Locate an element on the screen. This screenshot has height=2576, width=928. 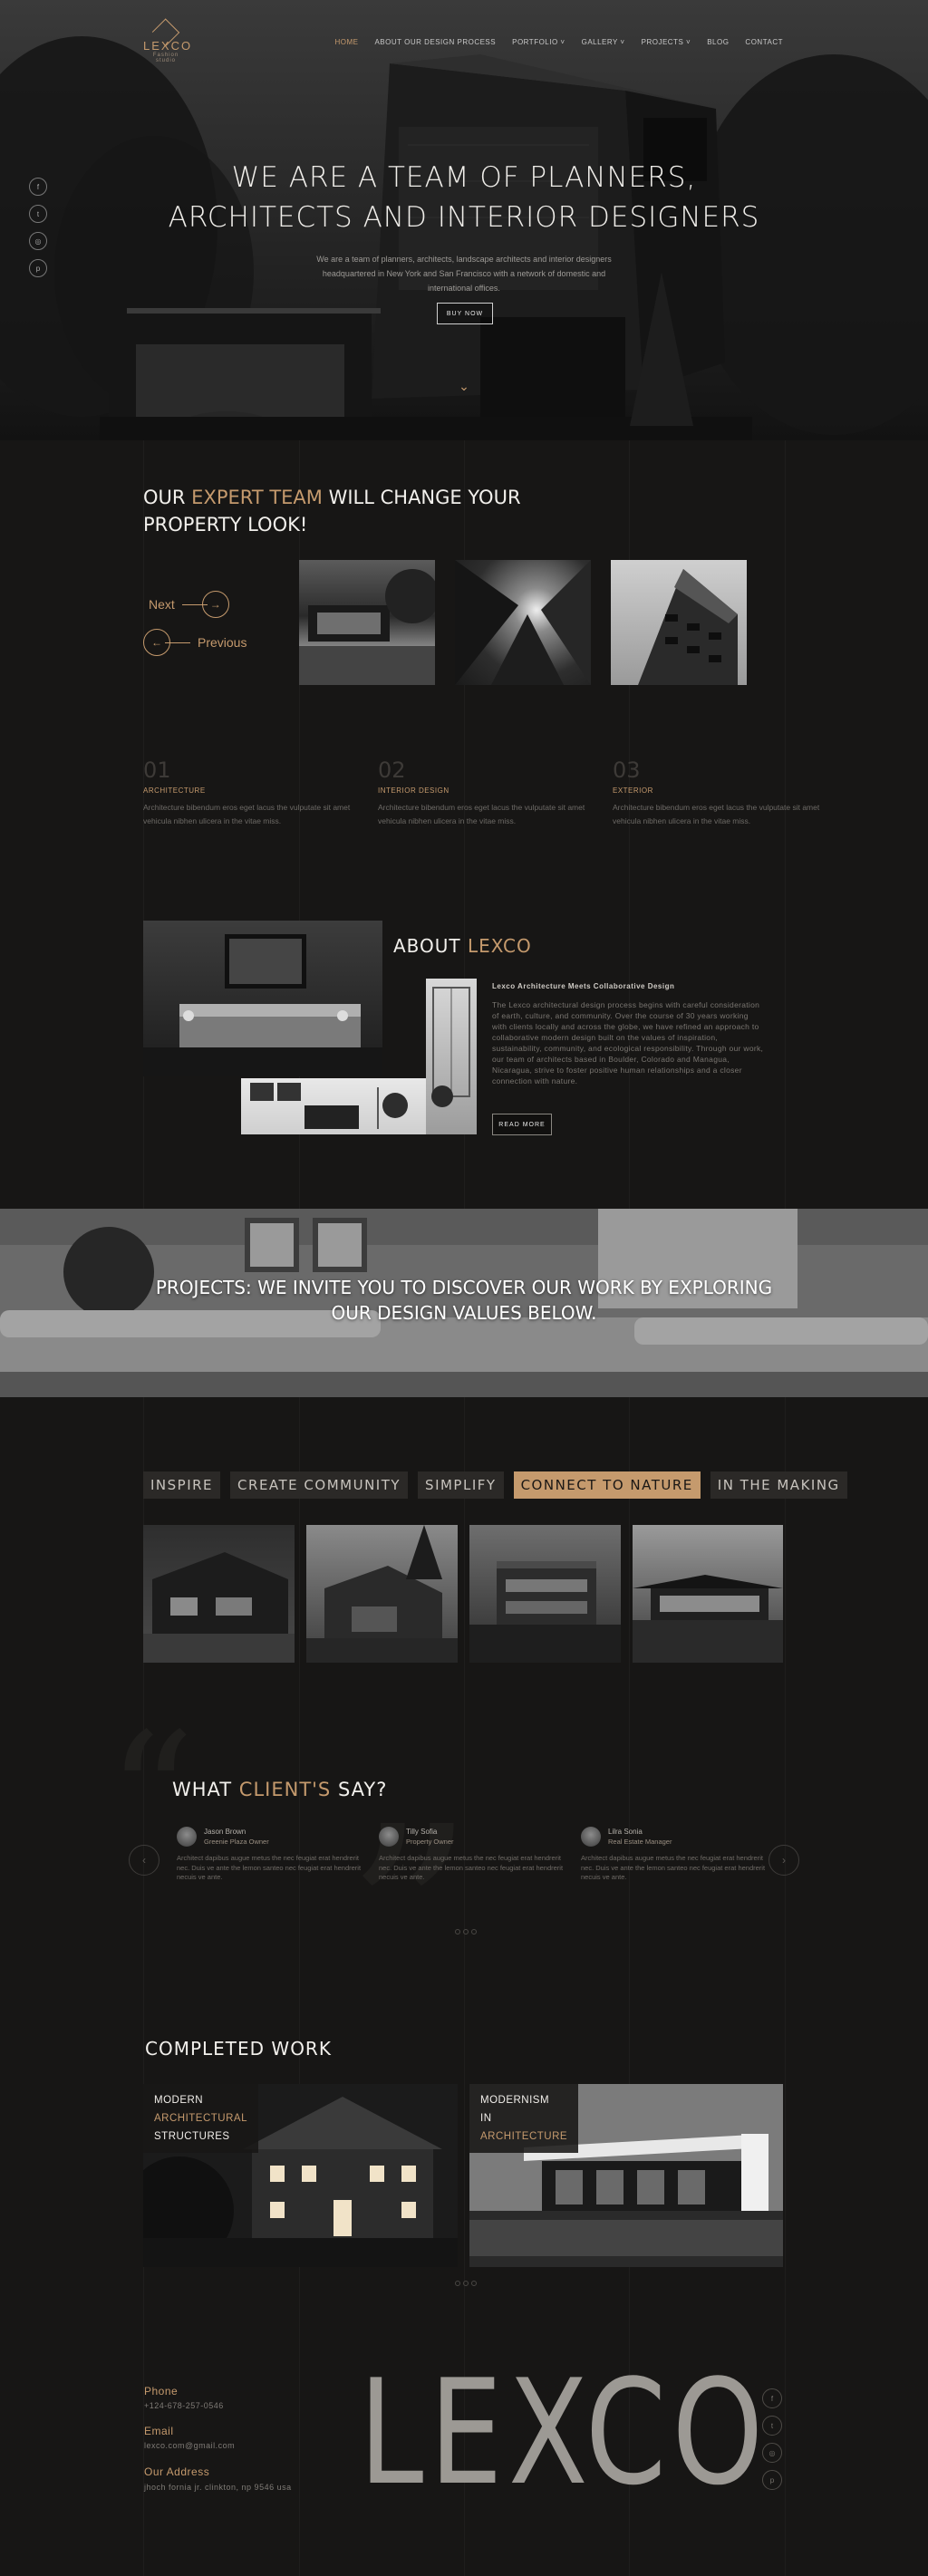
instagram-icon: ◎ is located at coordinates (772, 2453).